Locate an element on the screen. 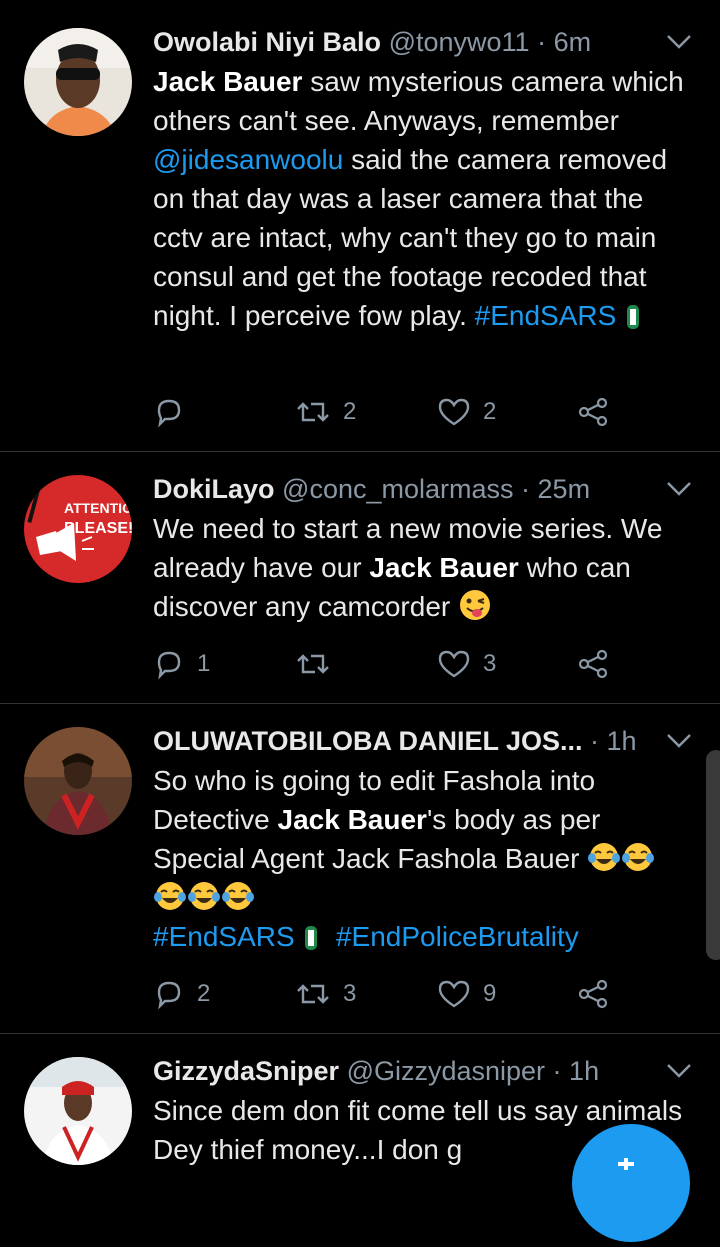  user-handle: @Gizzydasniper is located at coordinates (446, 1071).